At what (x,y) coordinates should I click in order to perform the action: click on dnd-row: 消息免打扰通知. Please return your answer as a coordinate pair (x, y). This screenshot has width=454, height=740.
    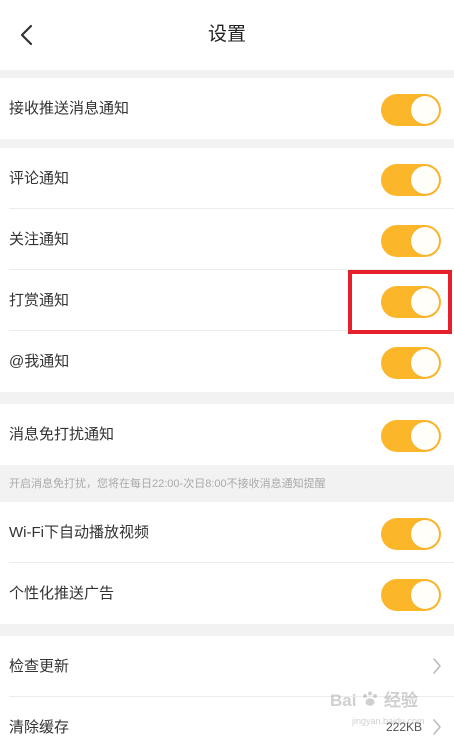
    Looking at the image, I should click on (227, 434).